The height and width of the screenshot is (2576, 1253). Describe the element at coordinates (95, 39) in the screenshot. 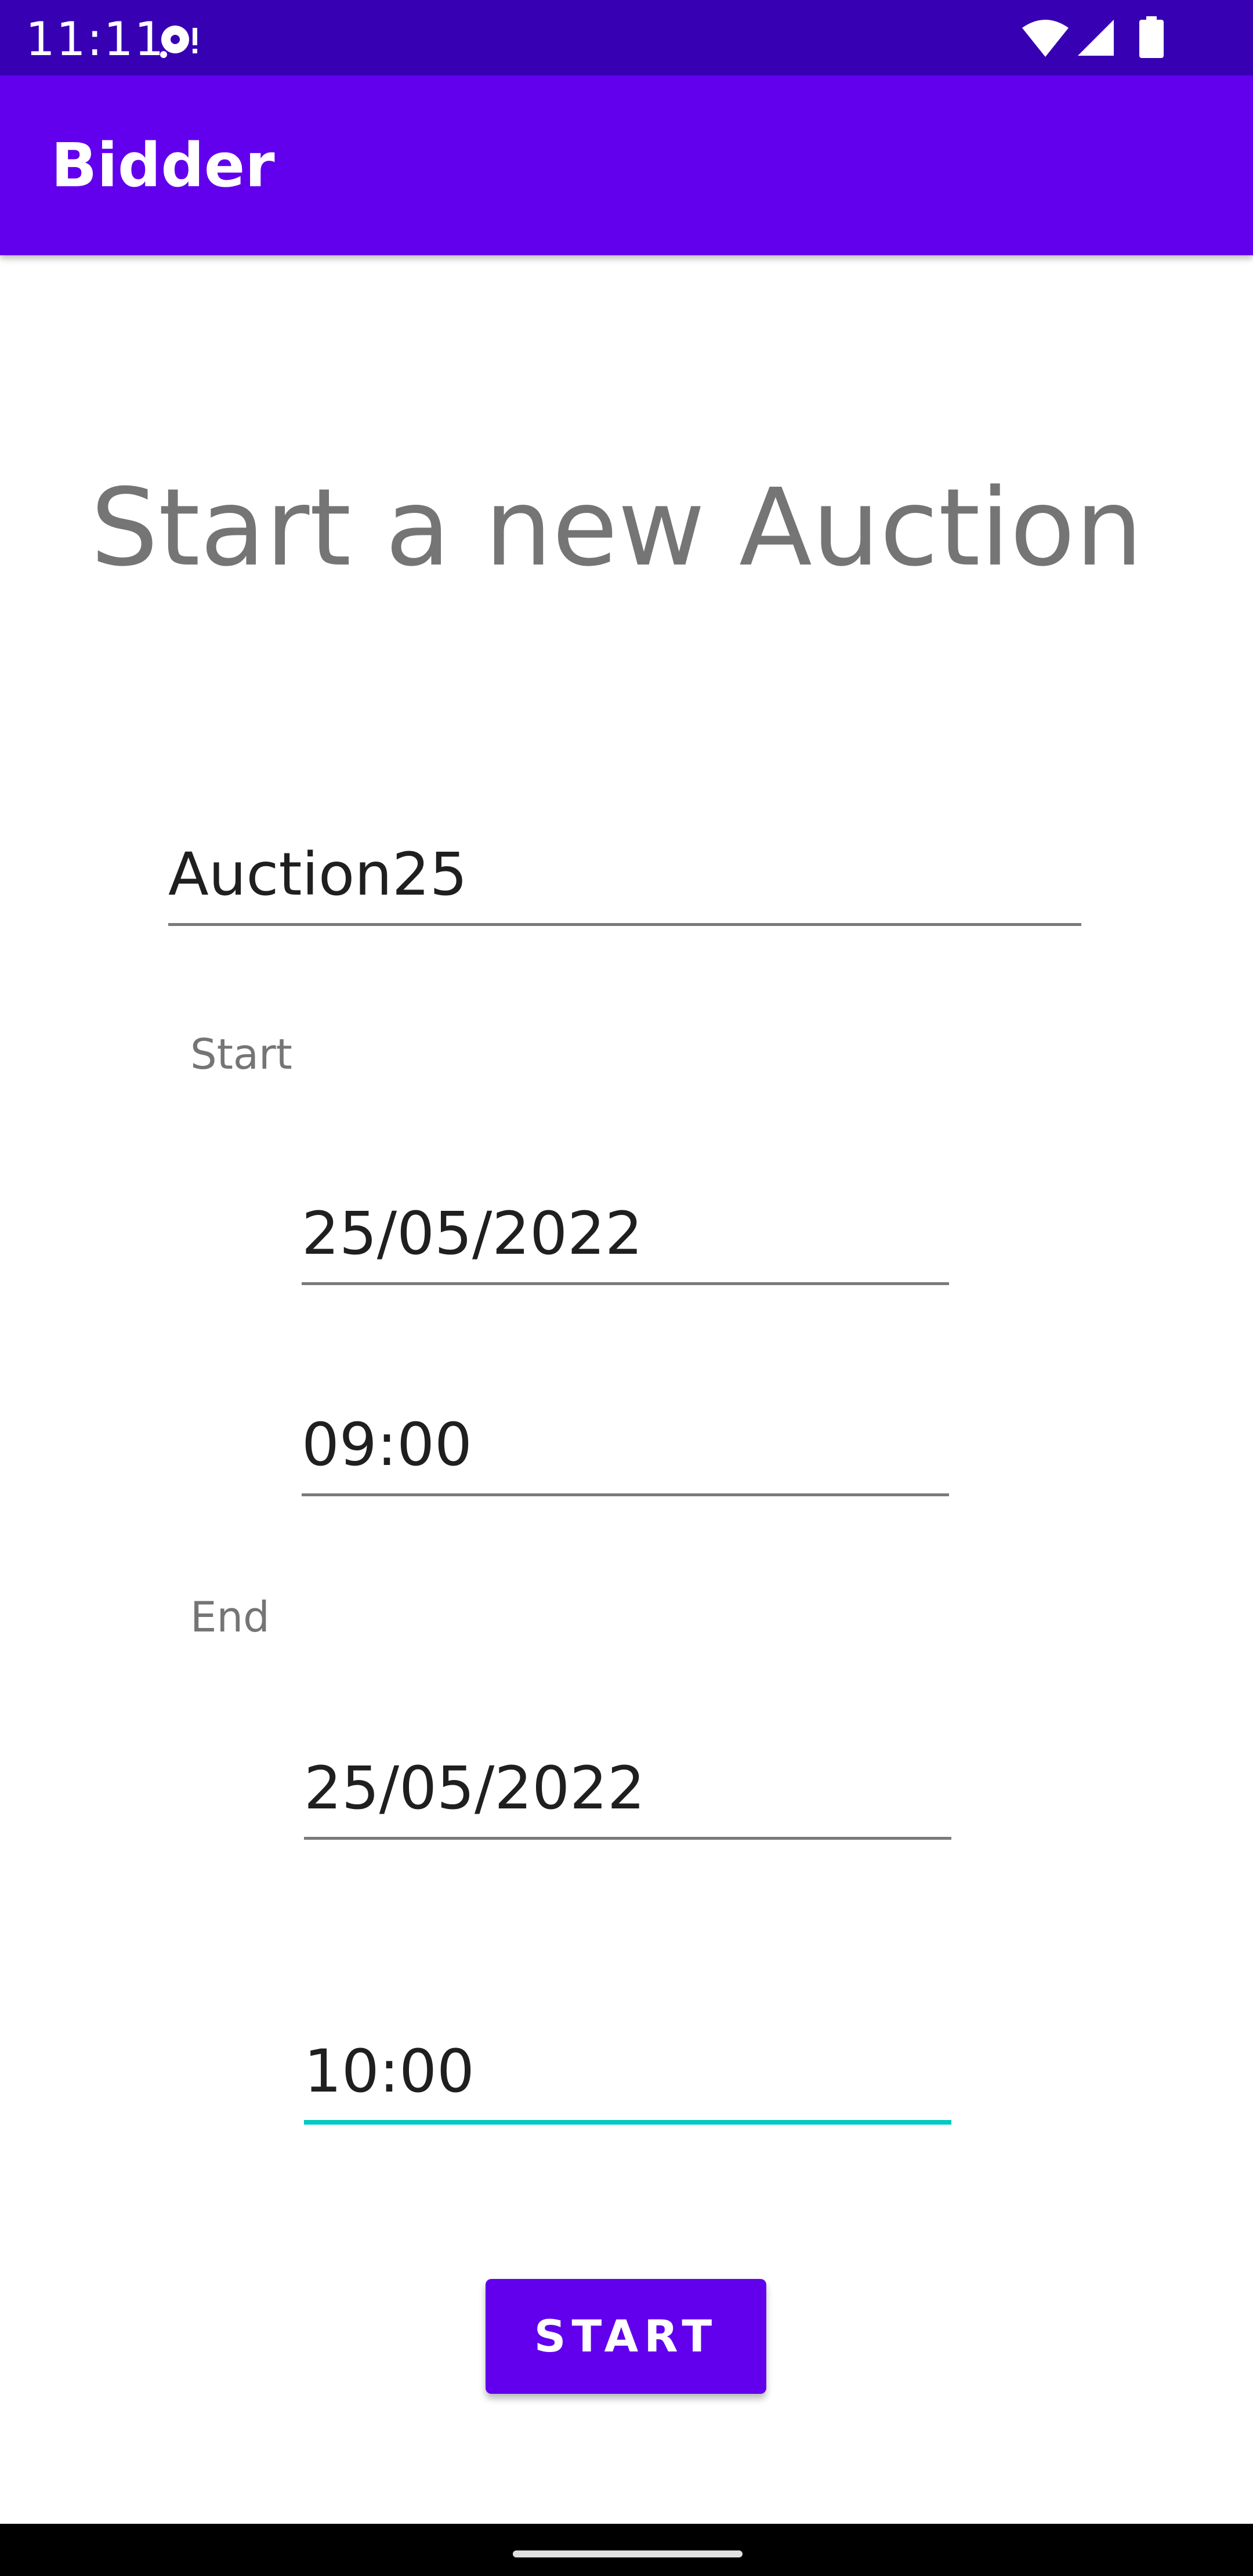

I see `status-time: 11:11` at that location.